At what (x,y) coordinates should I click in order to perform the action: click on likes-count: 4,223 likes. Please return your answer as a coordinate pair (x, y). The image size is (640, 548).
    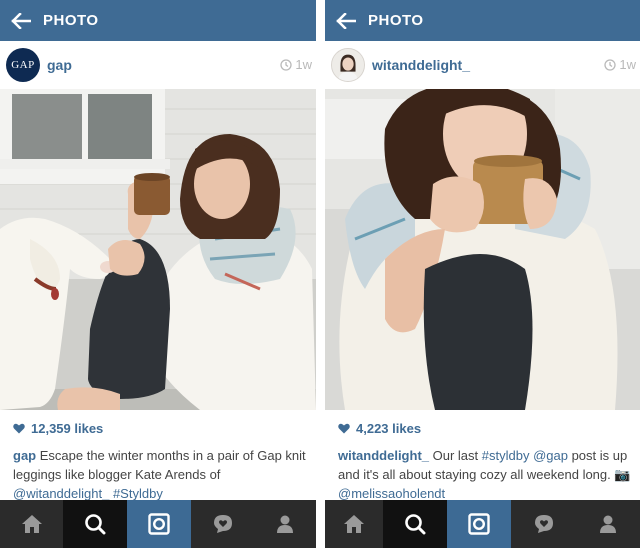
    Looking at the image, I should click on (379, 428).